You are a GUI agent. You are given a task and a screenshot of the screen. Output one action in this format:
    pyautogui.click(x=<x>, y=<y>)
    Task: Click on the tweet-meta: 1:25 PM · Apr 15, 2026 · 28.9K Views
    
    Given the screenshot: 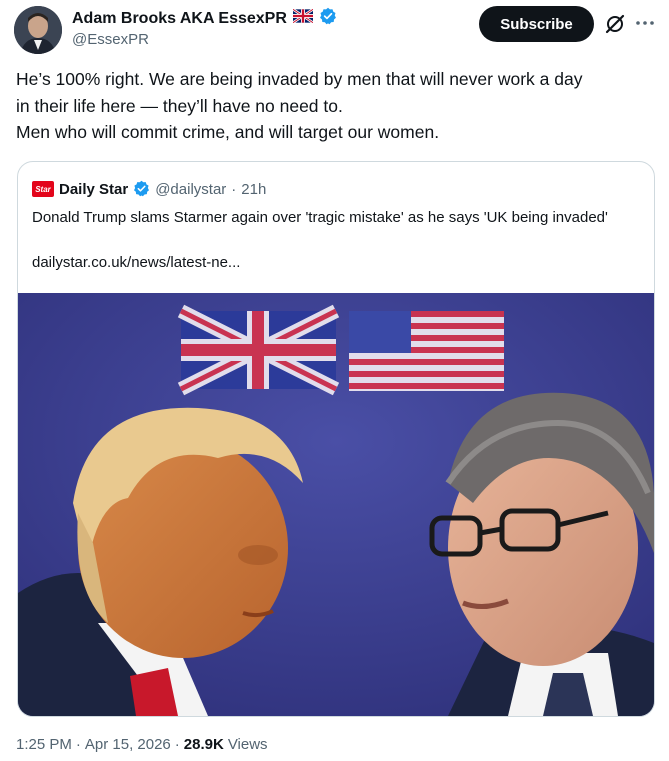 What is the action you would take?
    pyautogui.click(x=142, y=744)
    